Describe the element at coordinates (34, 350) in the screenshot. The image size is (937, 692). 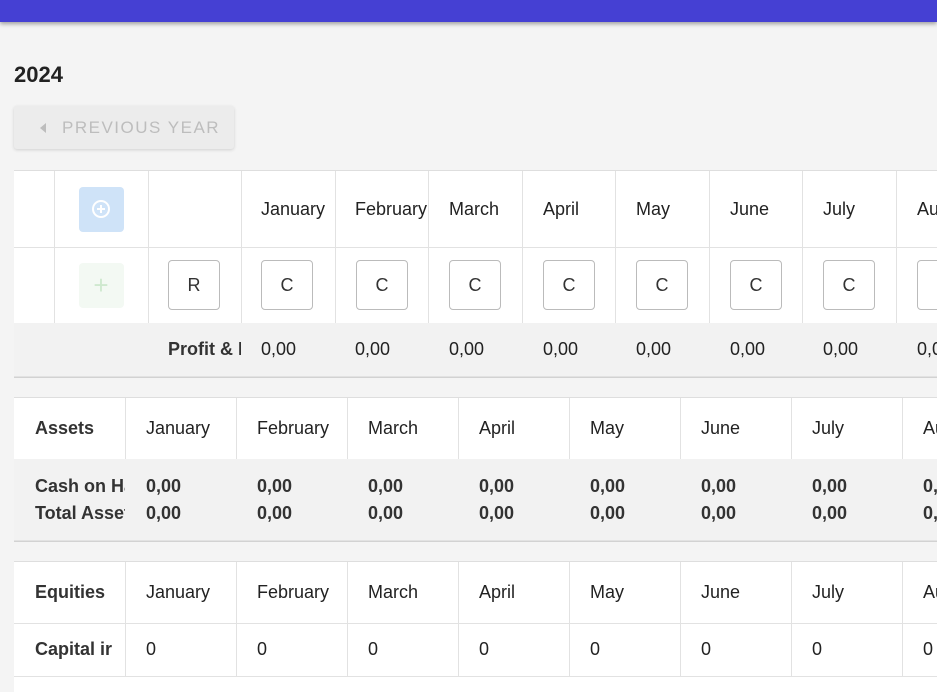
I see `summary-drag-cell` at that location.